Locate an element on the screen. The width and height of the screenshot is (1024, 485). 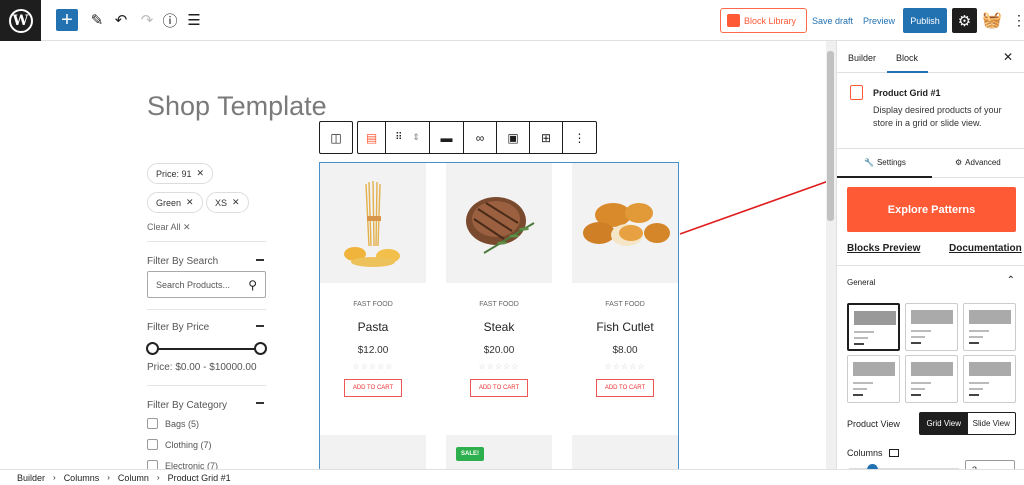
divider is located at coordinates (206, 309).